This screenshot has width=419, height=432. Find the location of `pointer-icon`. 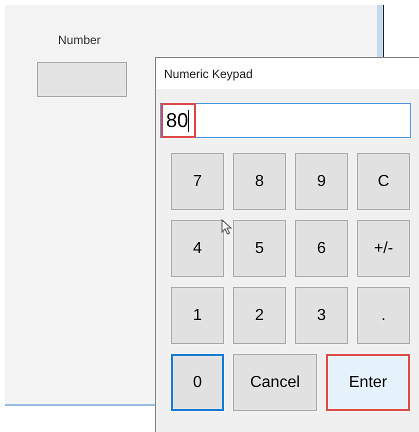

pointer-icon is located at coordinates (227, 227).